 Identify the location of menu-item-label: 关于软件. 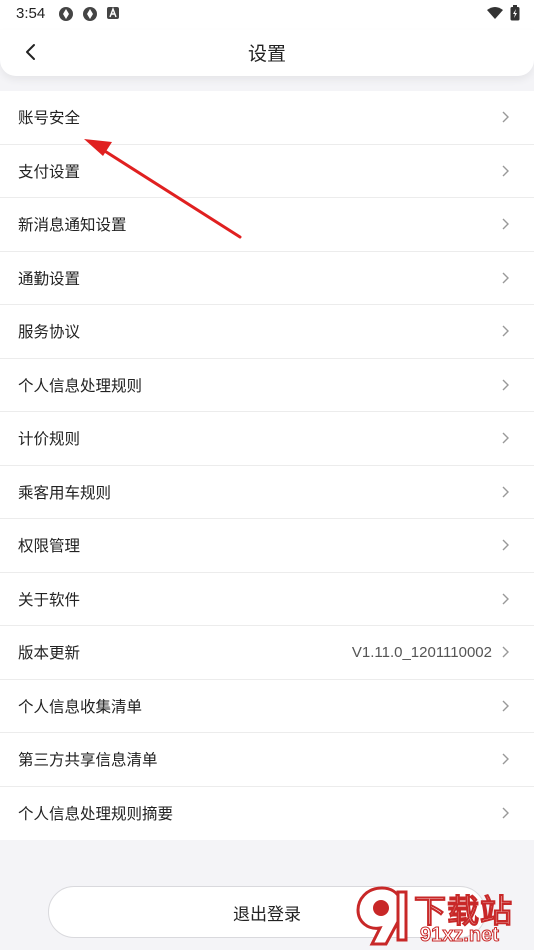
(49, 599).